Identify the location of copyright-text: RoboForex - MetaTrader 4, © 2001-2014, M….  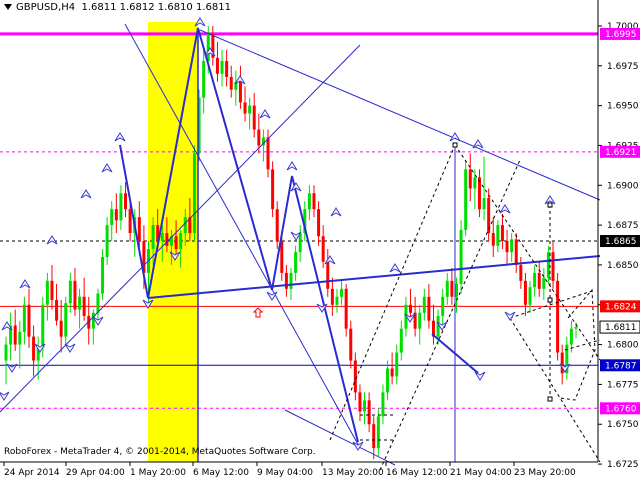
(160, 452).